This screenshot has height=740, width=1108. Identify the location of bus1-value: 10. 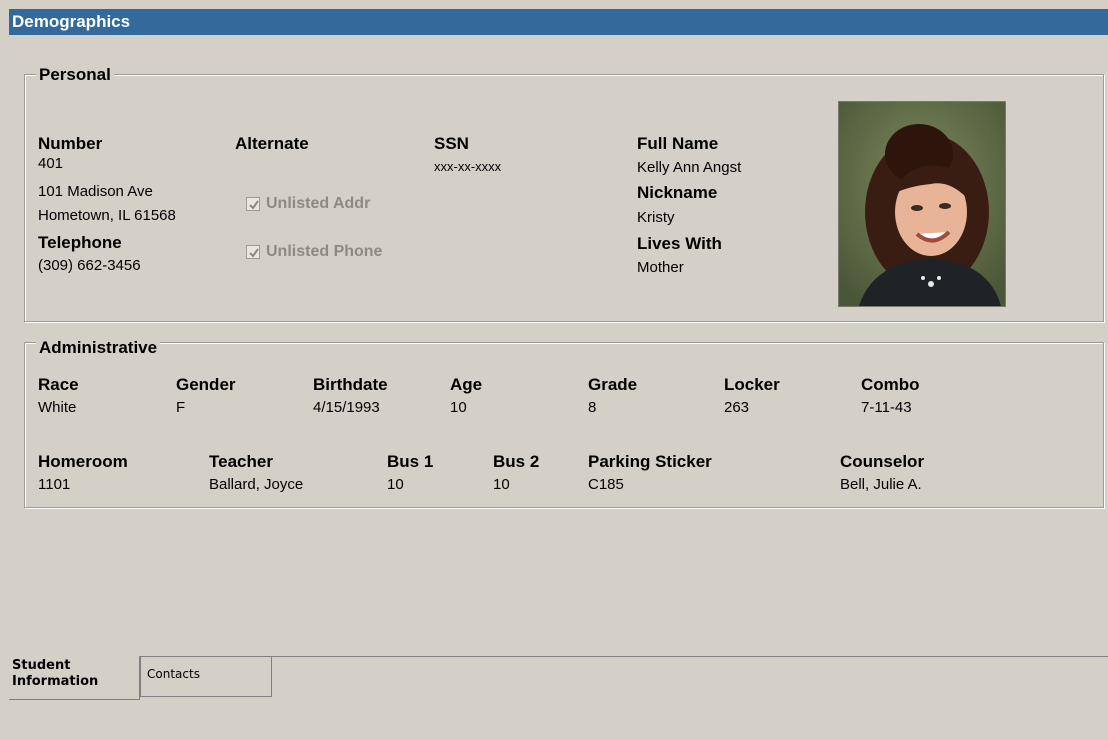
(395, 484).